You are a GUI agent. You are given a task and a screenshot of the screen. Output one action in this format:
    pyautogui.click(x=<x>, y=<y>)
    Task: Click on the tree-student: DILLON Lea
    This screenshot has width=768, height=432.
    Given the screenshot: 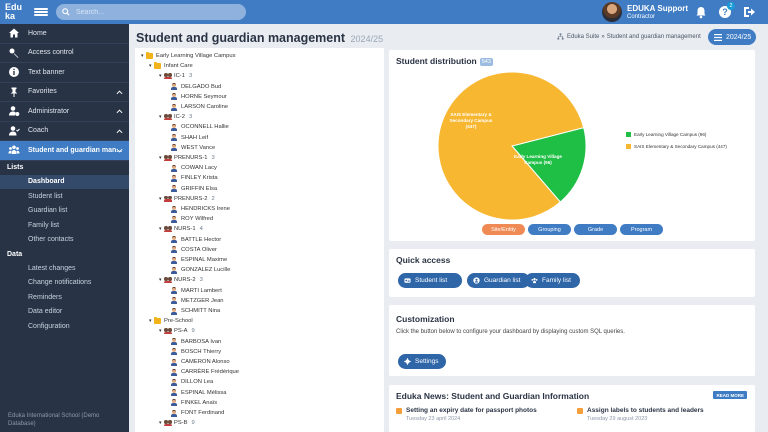 What is the action you would take?
    pyautogui.click(x=192, y=382)
    